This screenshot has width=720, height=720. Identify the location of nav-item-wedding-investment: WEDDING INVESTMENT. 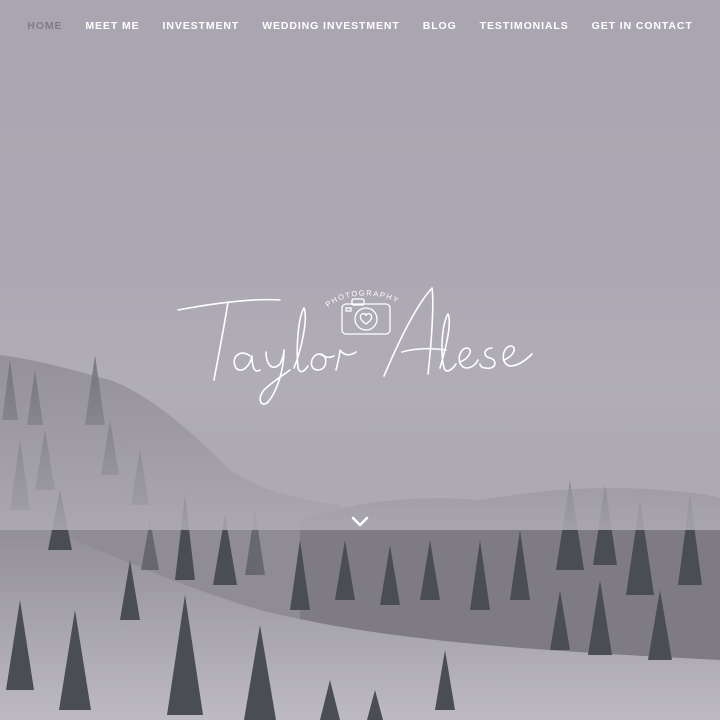
(331, 26).